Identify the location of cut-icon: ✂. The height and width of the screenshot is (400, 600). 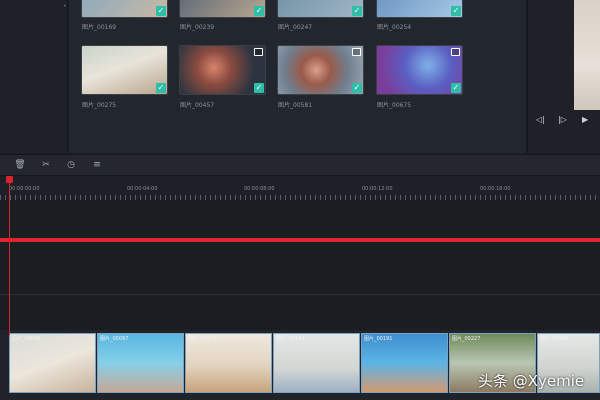
(46, 165).